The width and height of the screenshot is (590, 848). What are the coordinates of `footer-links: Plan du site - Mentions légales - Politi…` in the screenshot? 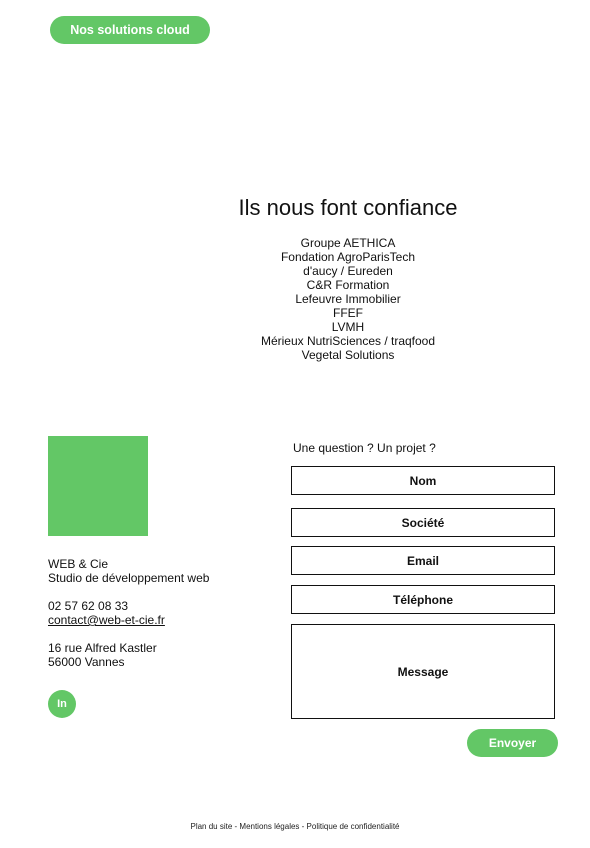 It's located at (295, 826).